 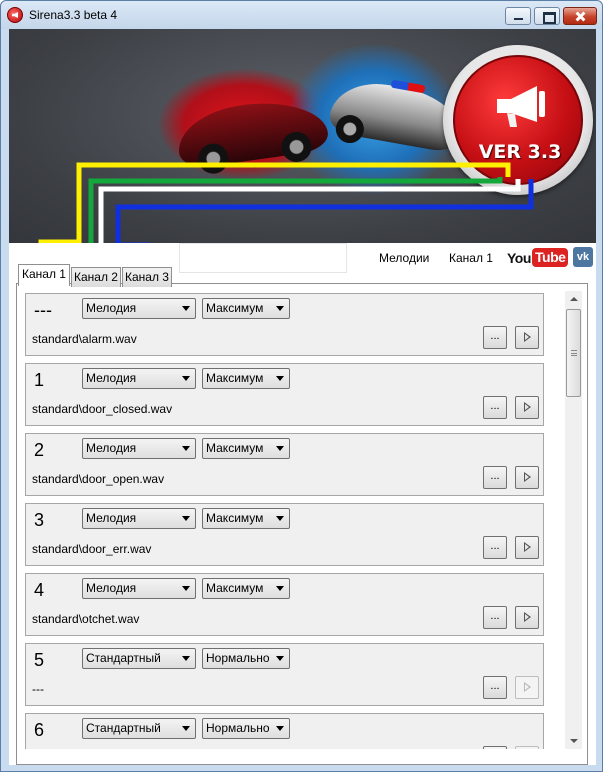 I want to click on grip-icon, so click(x=574, y=353).